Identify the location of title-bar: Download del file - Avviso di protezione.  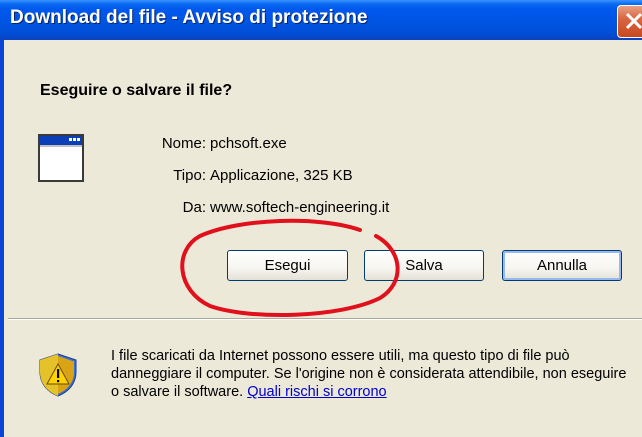
(321, 20).